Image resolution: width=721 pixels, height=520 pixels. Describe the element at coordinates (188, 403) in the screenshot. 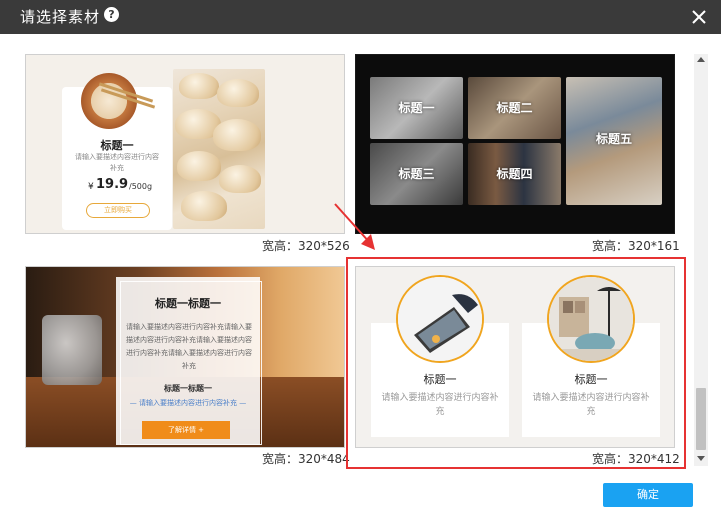

I see `banner-sublink: — 请输入要描述内容进行内容补充 —` at that location.